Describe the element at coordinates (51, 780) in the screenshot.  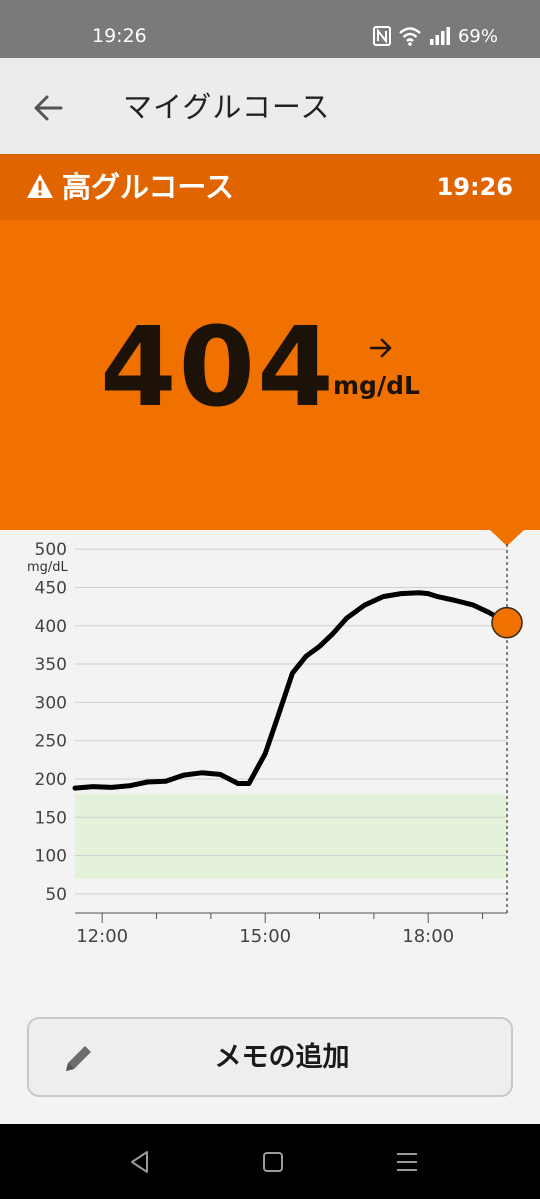
I see `y-tick-label: 200` at that location.